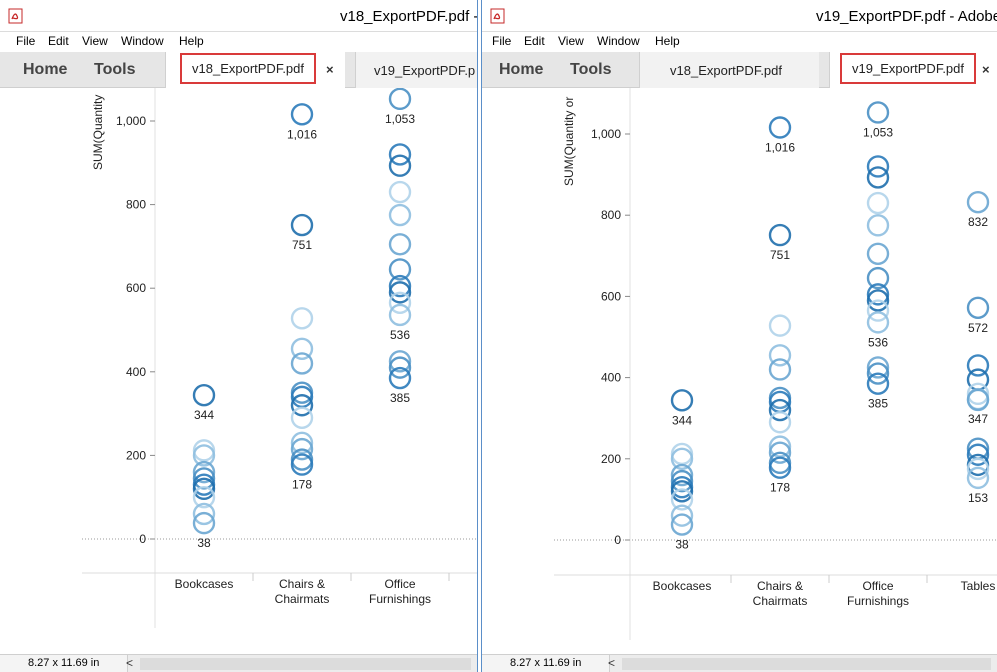  What do you see at coordinates (238, 42) in the screenshot?
I see `menu-bar: File Edit View Window Help` at bounding box center [238, 42].